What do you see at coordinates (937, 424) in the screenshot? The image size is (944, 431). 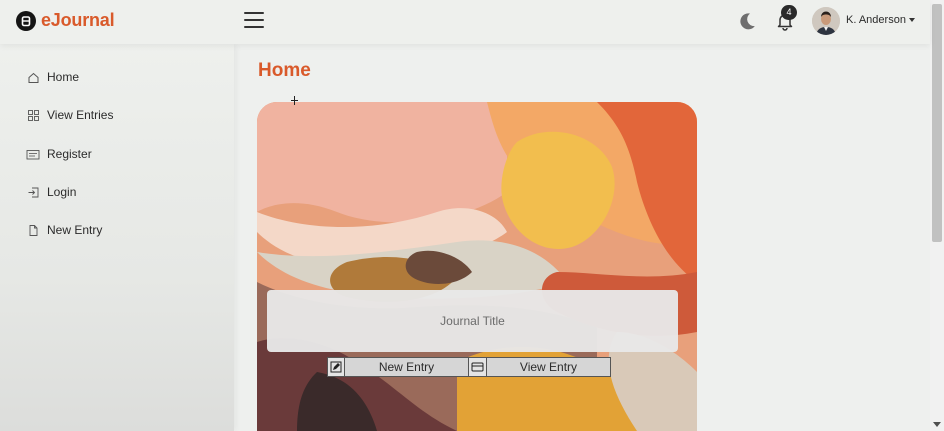 I see `scroll-down-arrow-icon` at bounding box center [937, 424].